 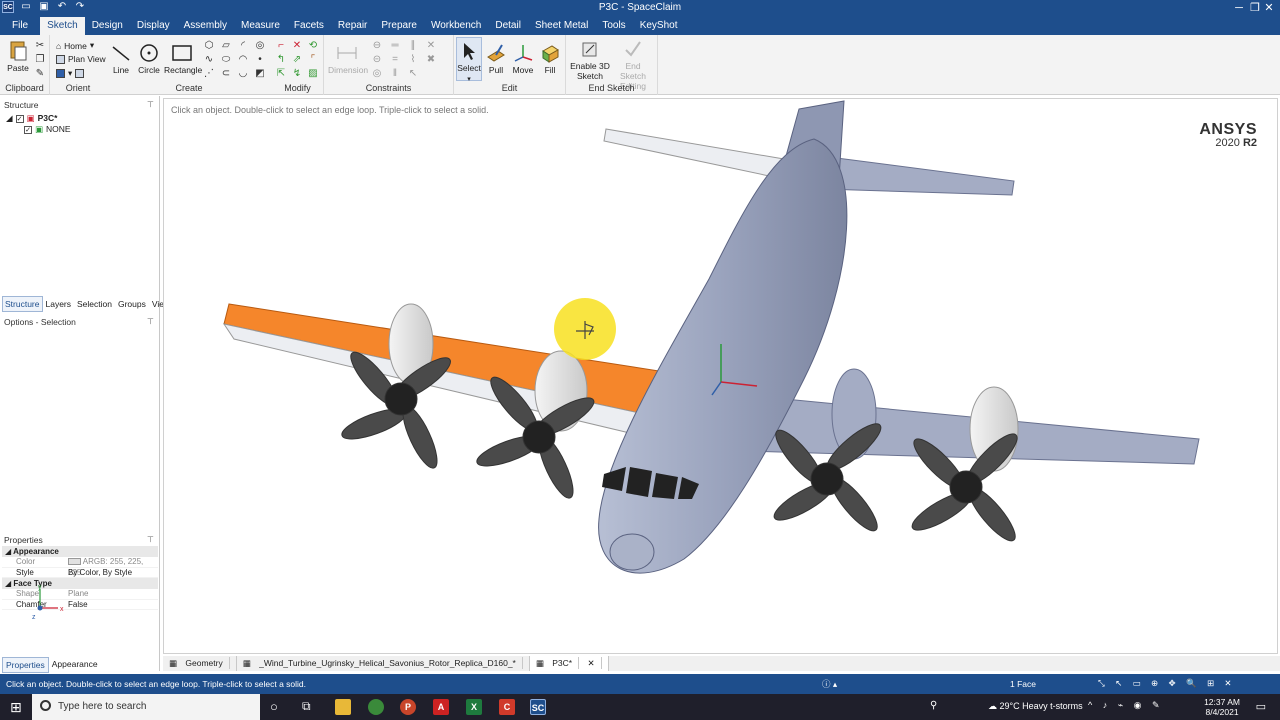 I want to click on tab-sheet-metal: Sheet Metal, so click(x=561, y=26).